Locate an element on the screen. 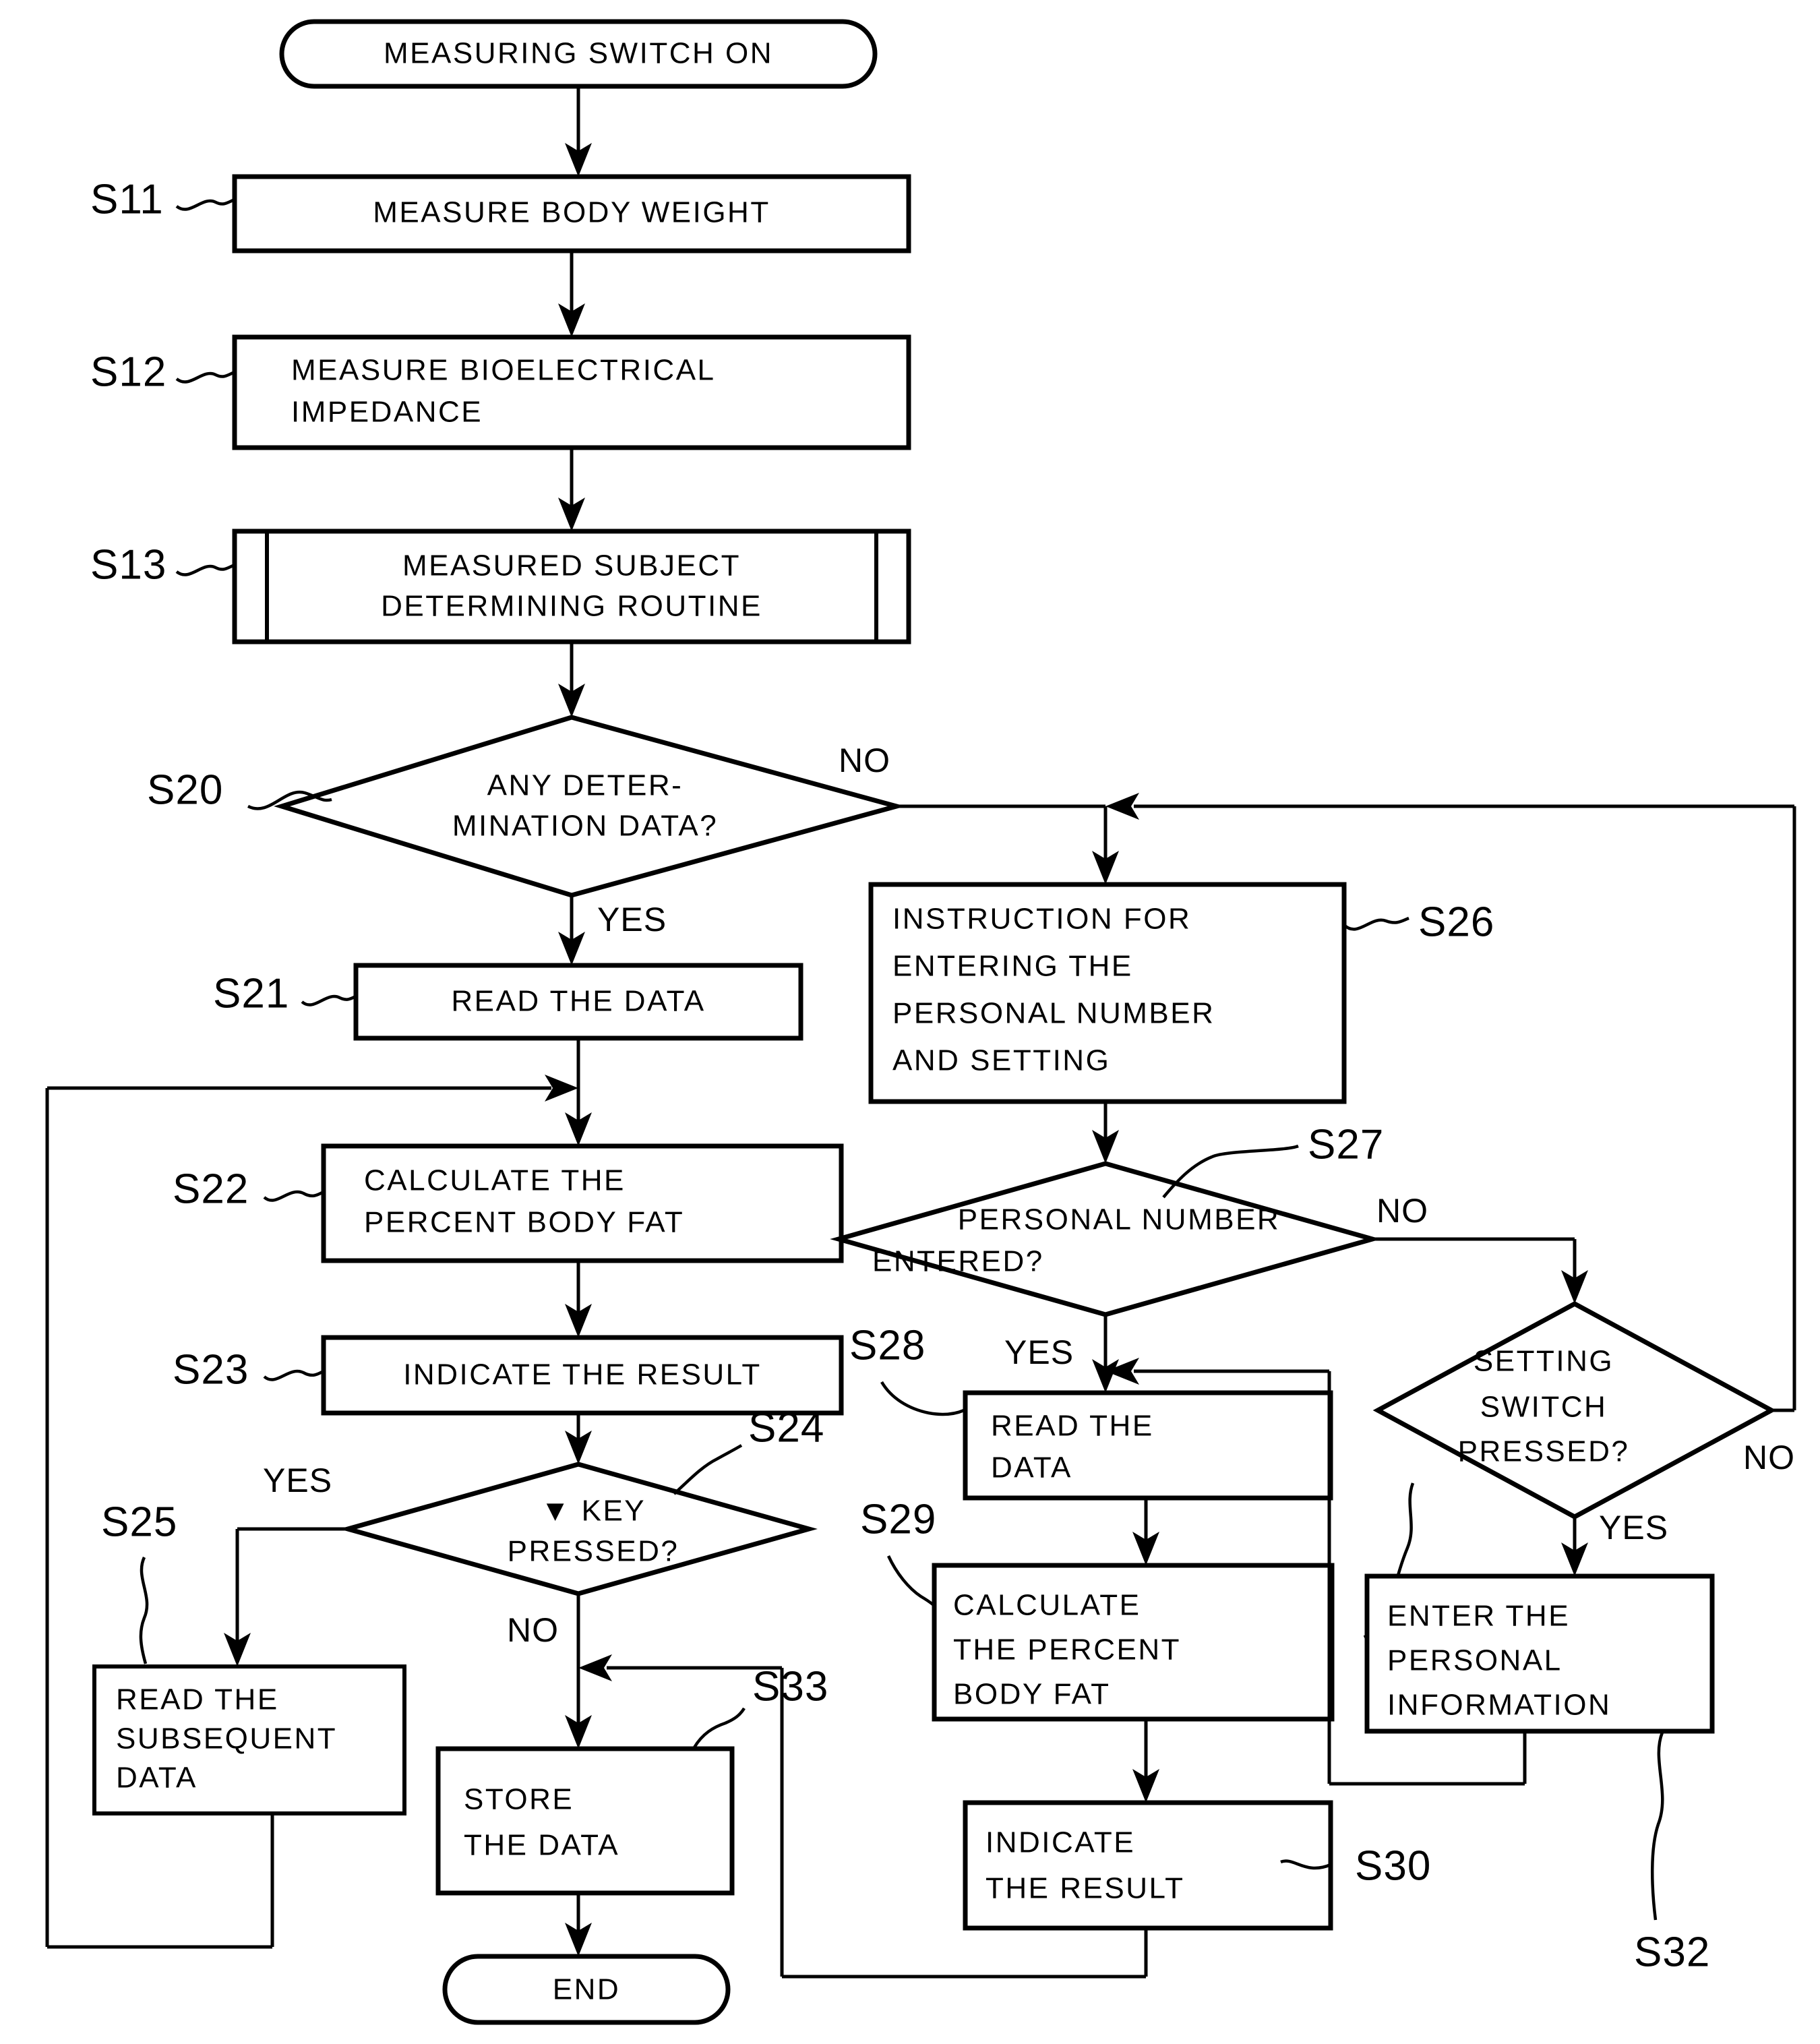 The height and width of the screenshot is (2044, 1820). s22-line-2: PERCENT BODY FAT is located at coordinates (524, 1222).